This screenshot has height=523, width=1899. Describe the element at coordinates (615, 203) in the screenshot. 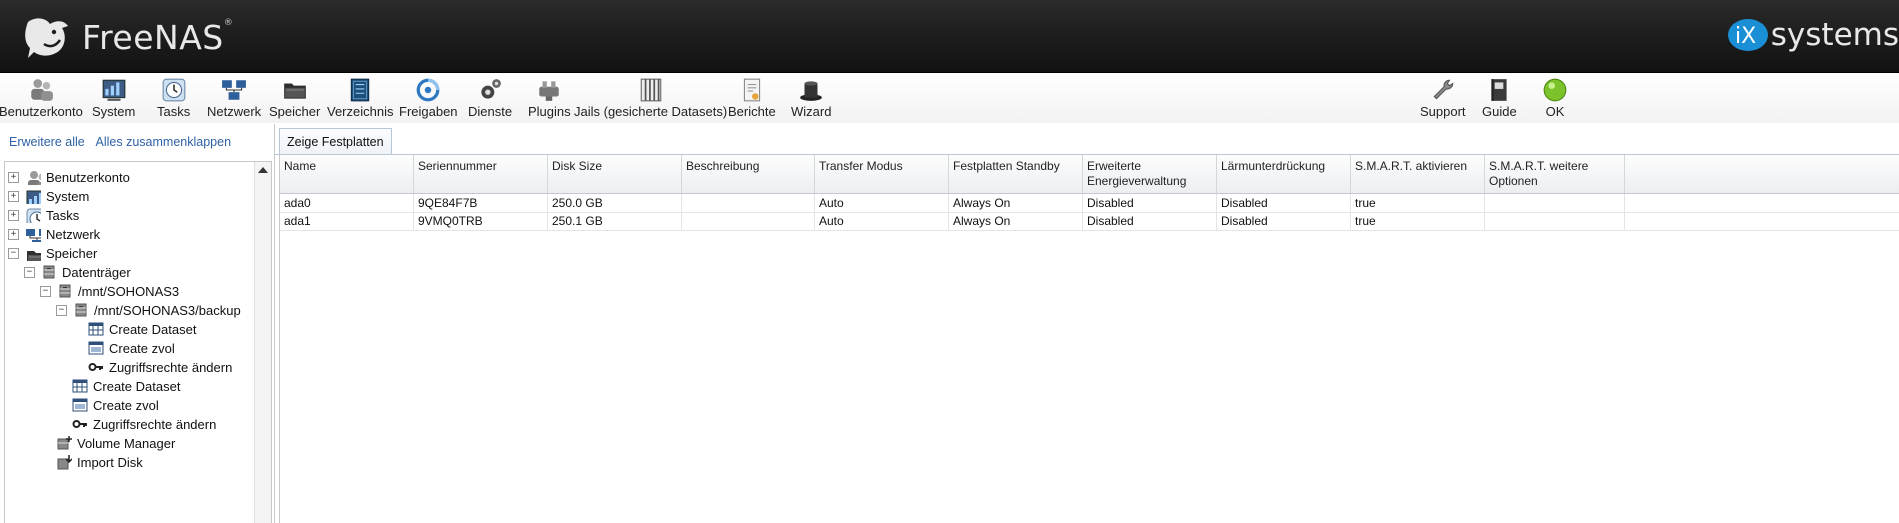

I see `table-cell: 250.0 GB` at that location.